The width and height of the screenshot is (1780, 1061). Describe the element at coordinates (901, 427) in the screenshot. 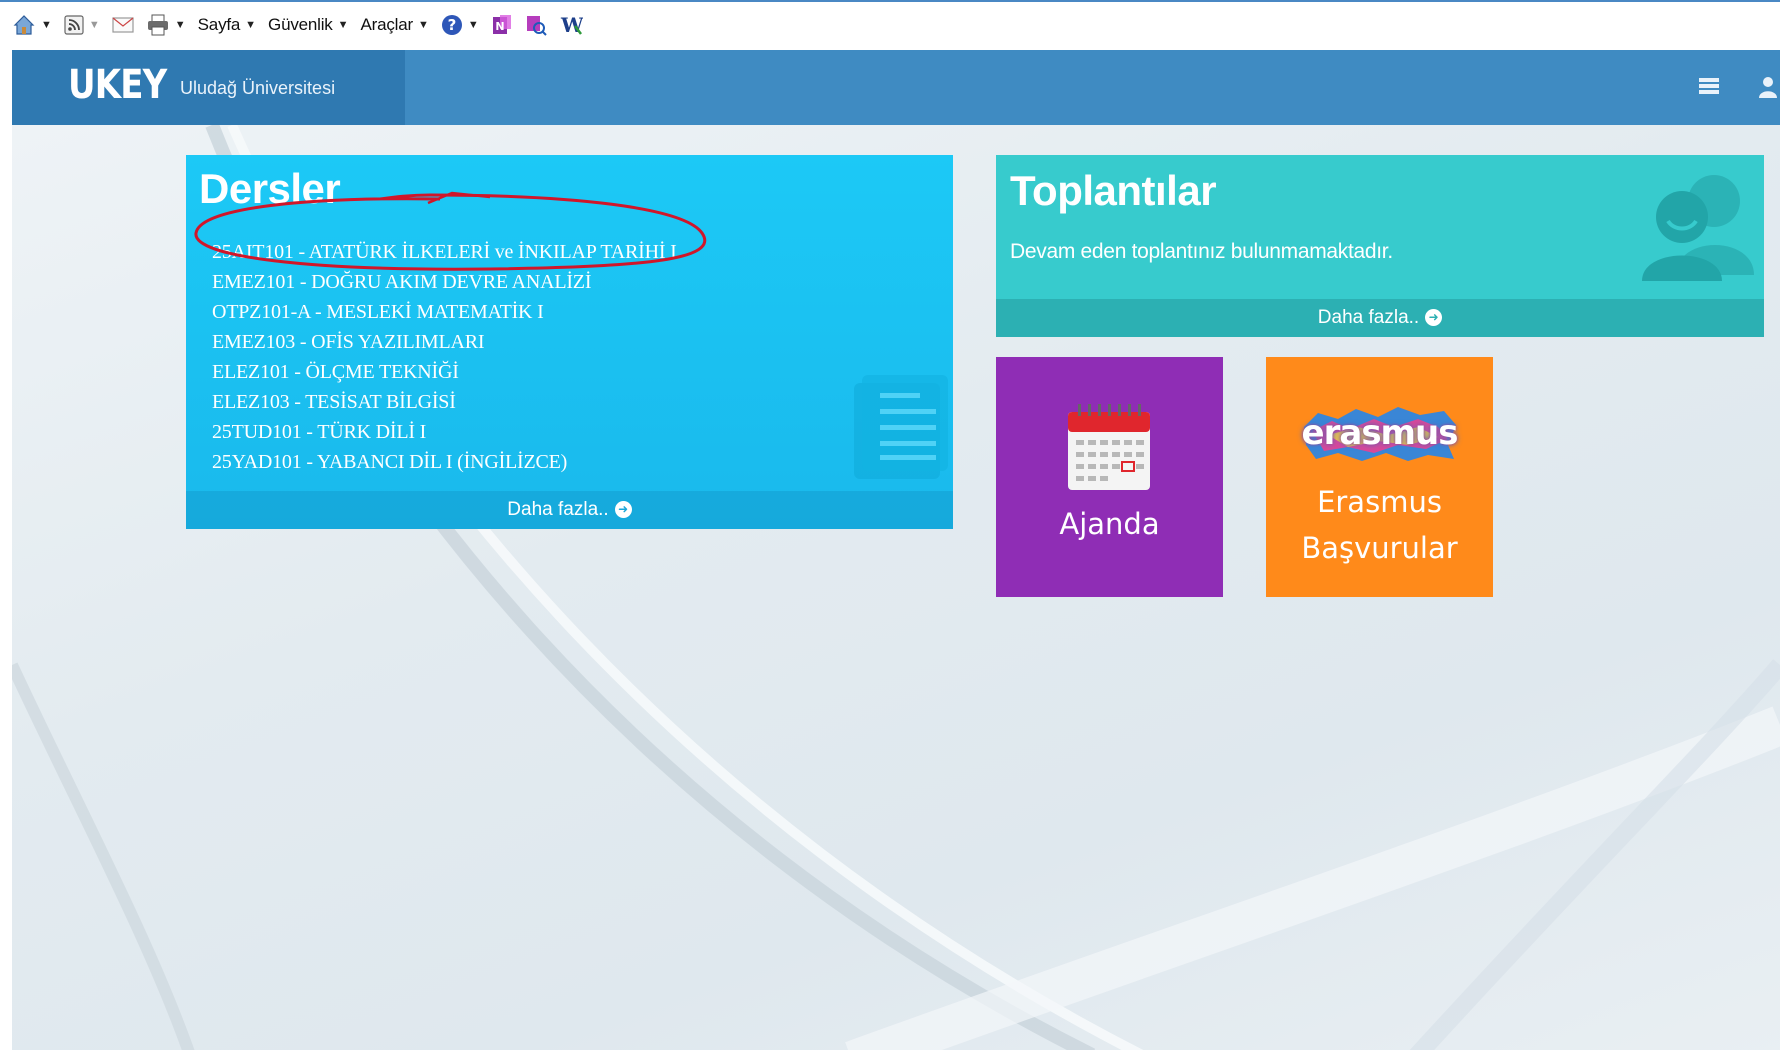

I see `document-icon` at that location.